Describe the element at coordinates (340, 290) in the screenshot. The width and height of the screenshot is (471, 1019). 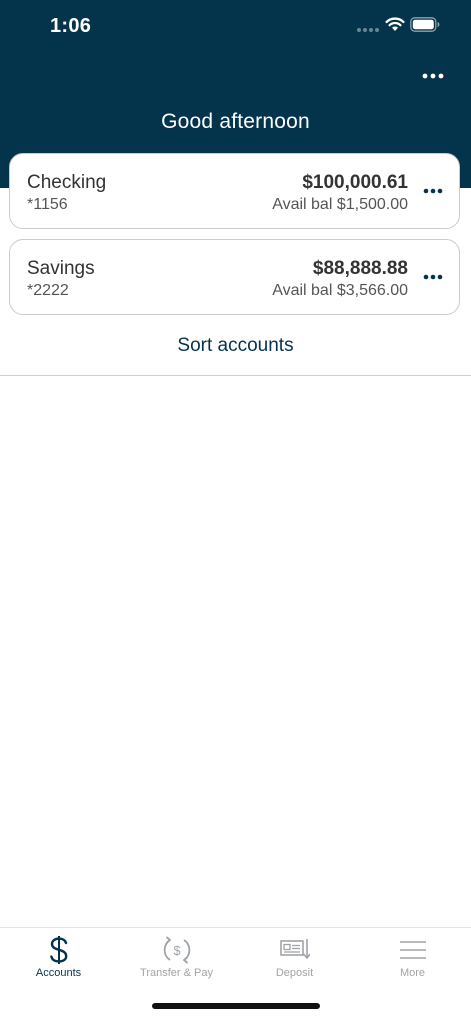
I see `account-available-balance: Avail bal $3,566.00` at that location.